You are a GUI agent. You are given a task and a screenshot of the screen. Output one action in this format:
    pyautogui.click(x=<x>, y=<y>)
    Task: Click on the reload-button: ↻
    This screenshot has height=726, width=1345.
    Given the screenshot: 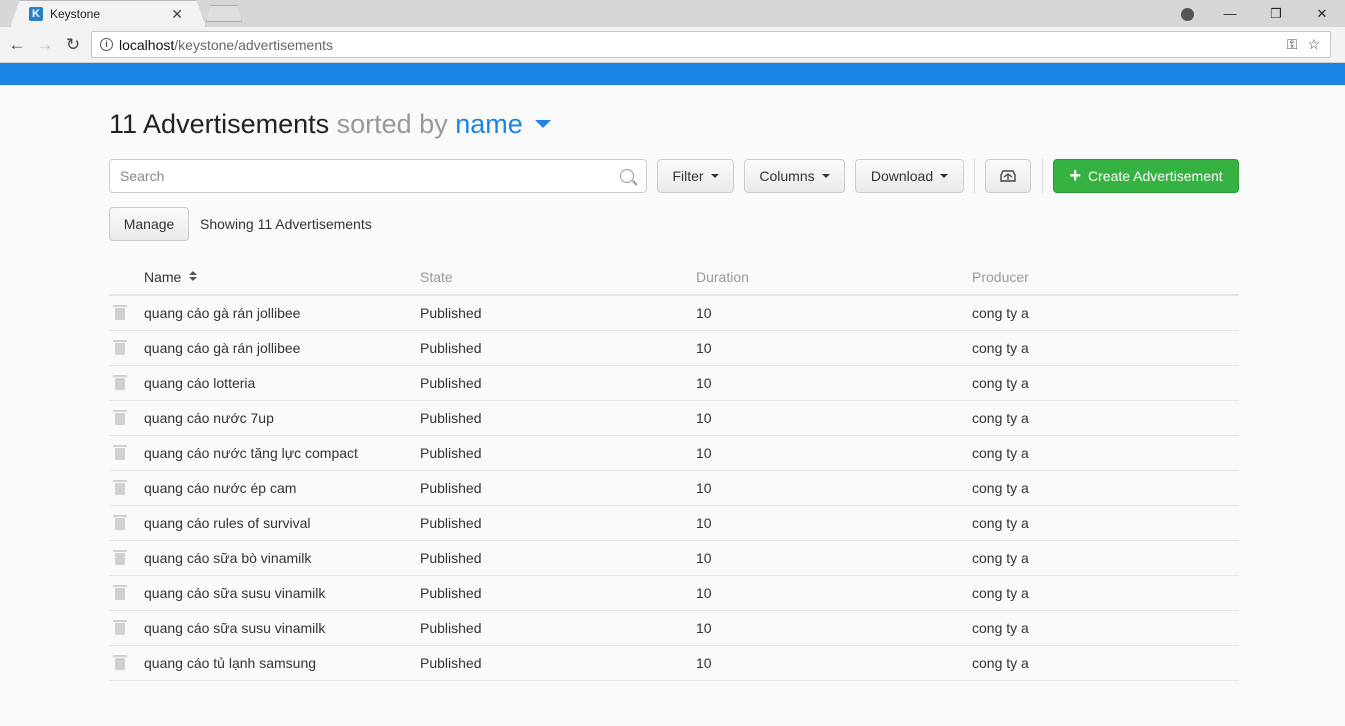 What is the action you would take?
    pyautogui.click(x=73, y=45)
    